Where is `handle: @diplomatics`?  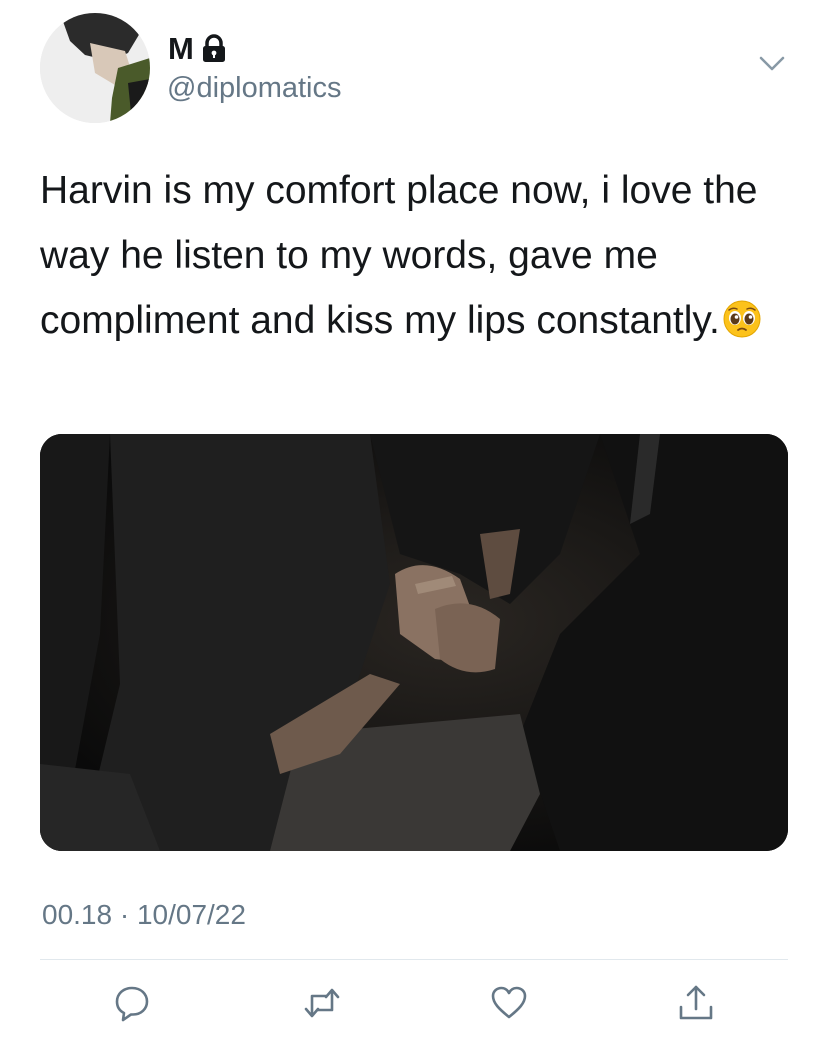
handle: @diplomatics is located at coordinates (254, 88).